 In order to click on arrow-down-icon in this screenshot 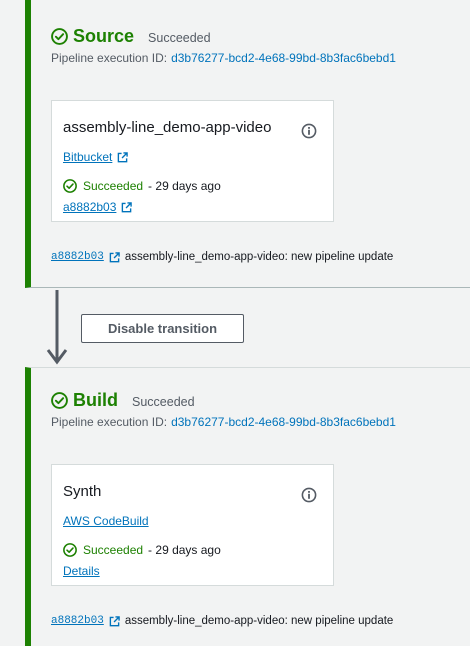, I will do `click(57, 327)`.